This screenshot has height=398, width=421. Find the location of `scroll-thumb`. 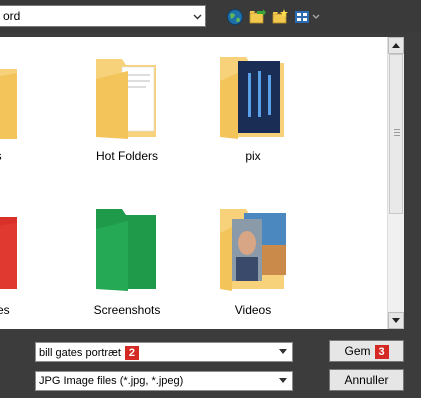

scroll-thumb is located at coordinates (396, 134).